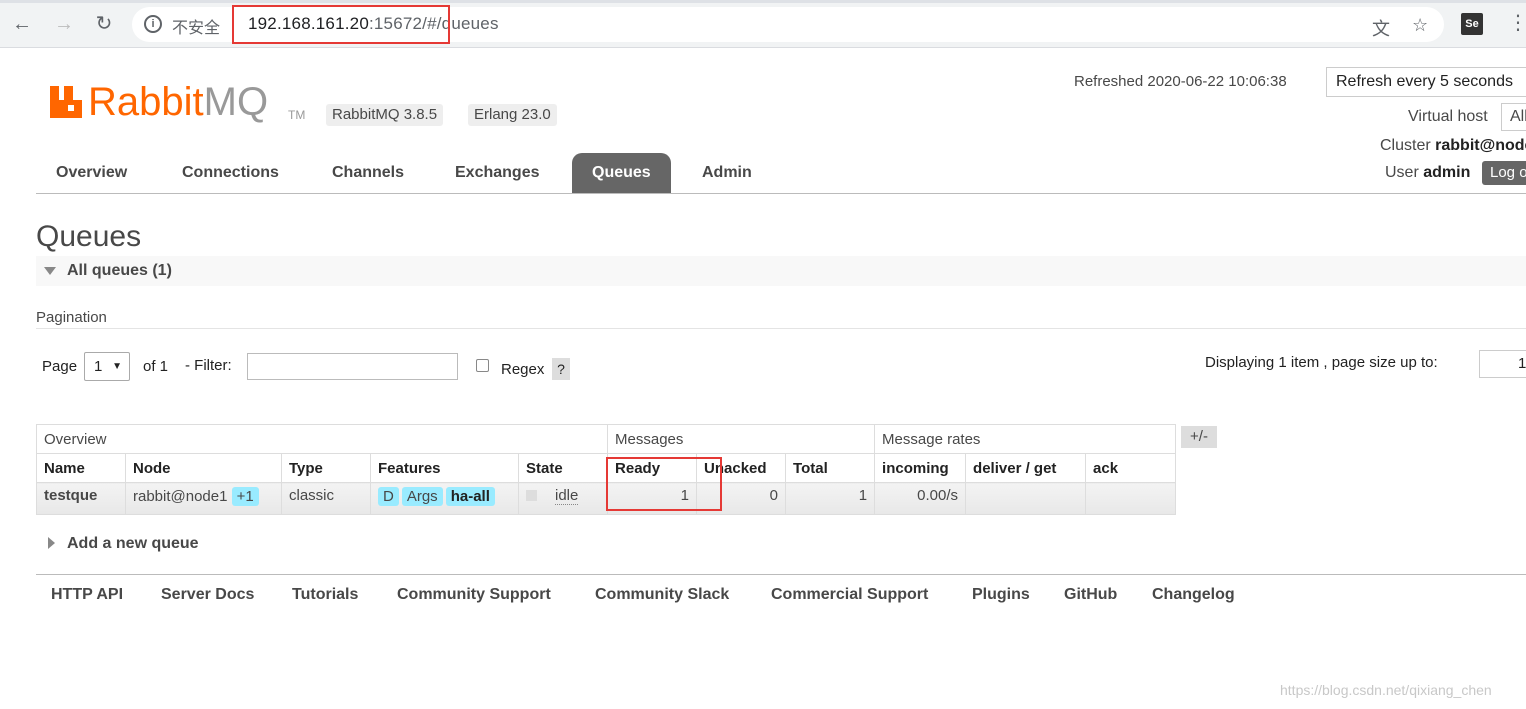 The height and width of the screenshot is (709, 1526). I want to click on virtual-host-select: All, so click(1513, 117).